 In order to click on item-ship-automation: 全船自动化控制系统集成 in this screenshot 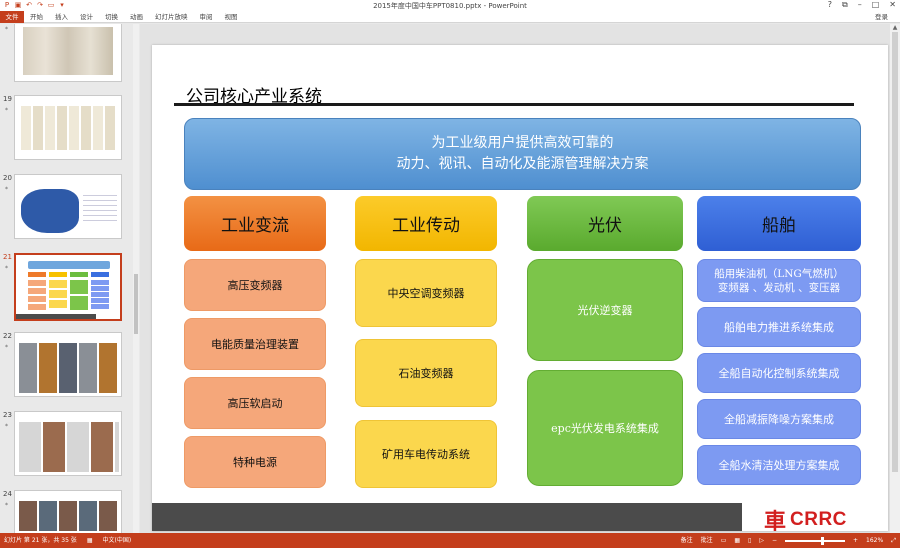, I will do `click(779, 373)`.